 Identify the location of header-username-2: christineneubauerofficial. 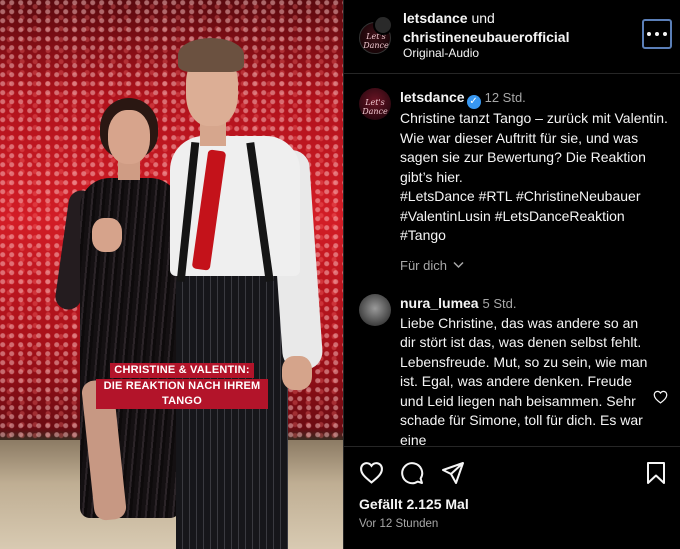
(486, 37).